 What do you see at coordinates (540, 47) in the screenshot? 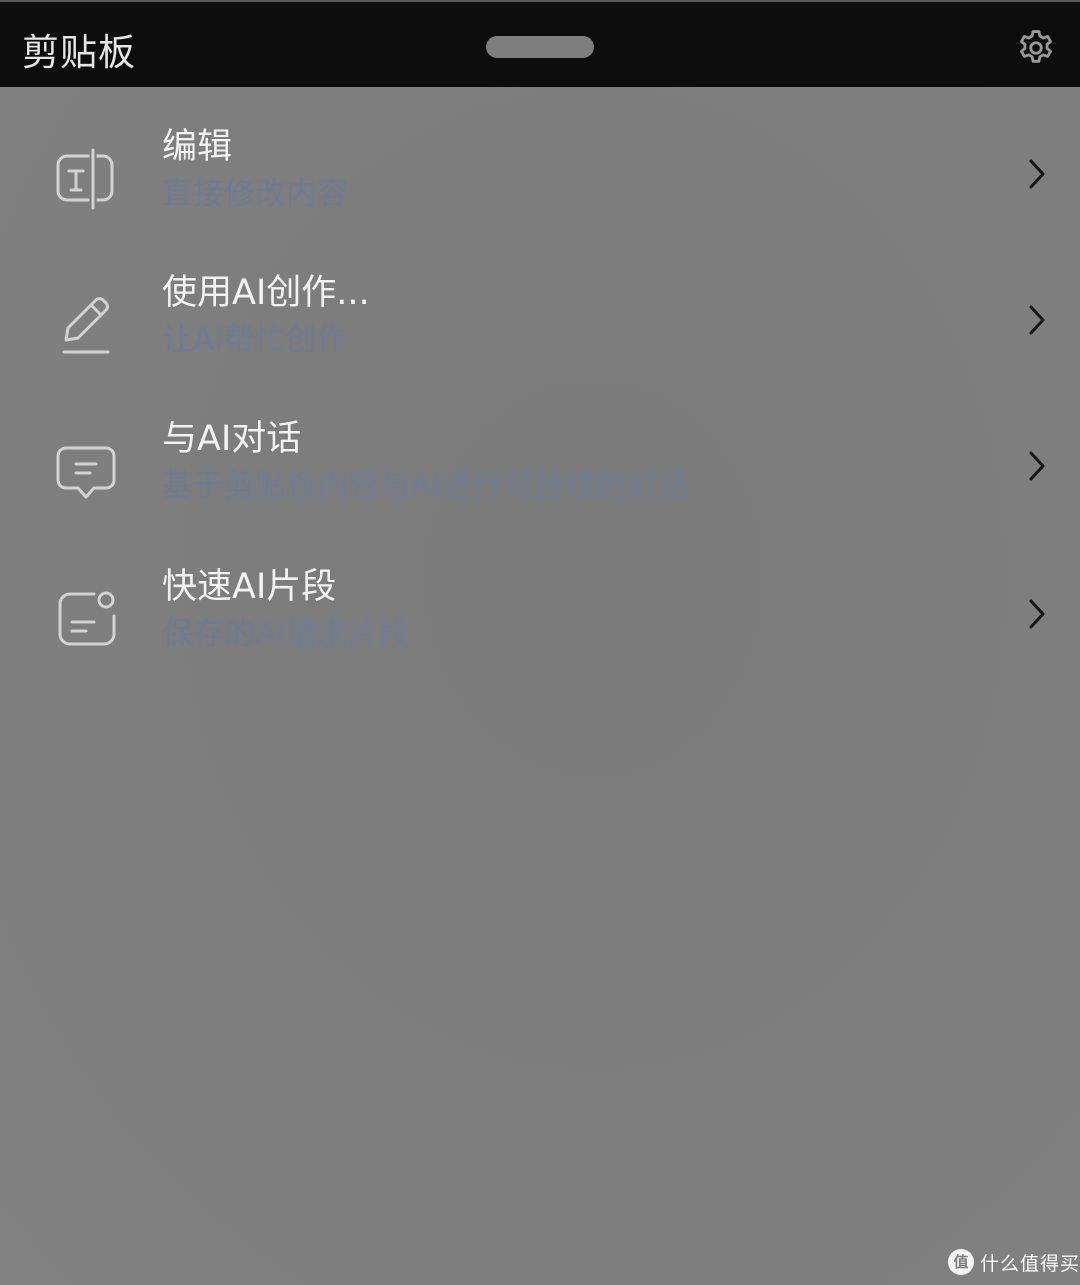
I see `drag-handle` at bounding box center [540, 47].